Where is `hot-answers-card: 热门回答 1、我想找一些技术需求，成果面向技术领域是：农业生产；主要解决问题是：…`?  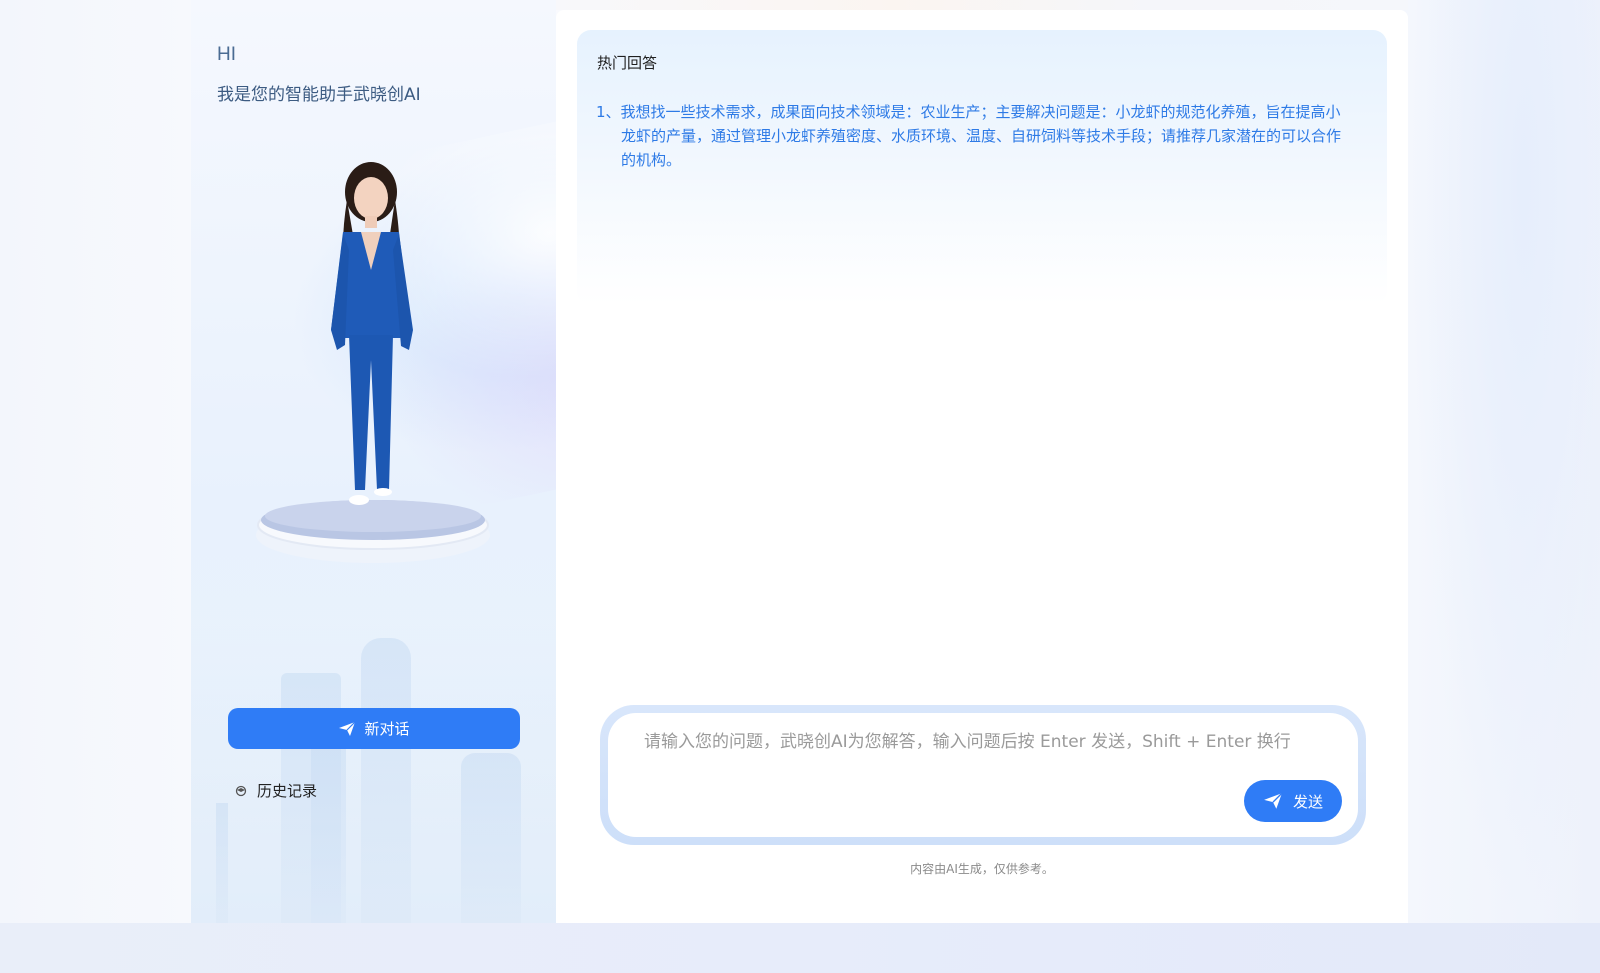
hot-answers-card: 热门回答 1、我想找一些技术需求，成果面向技术领域是：农业生产；主要解决问题是：… is located at coordinates (982, 167).